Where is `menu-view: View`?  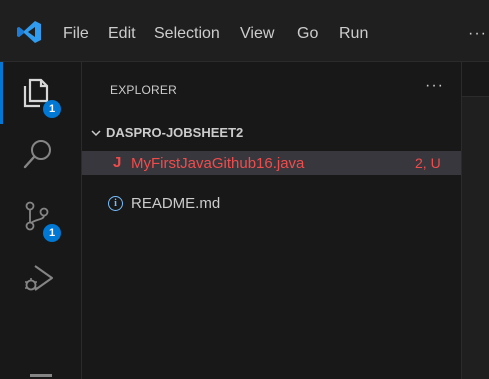
menu-view: View is located at coordinates (257, 34).